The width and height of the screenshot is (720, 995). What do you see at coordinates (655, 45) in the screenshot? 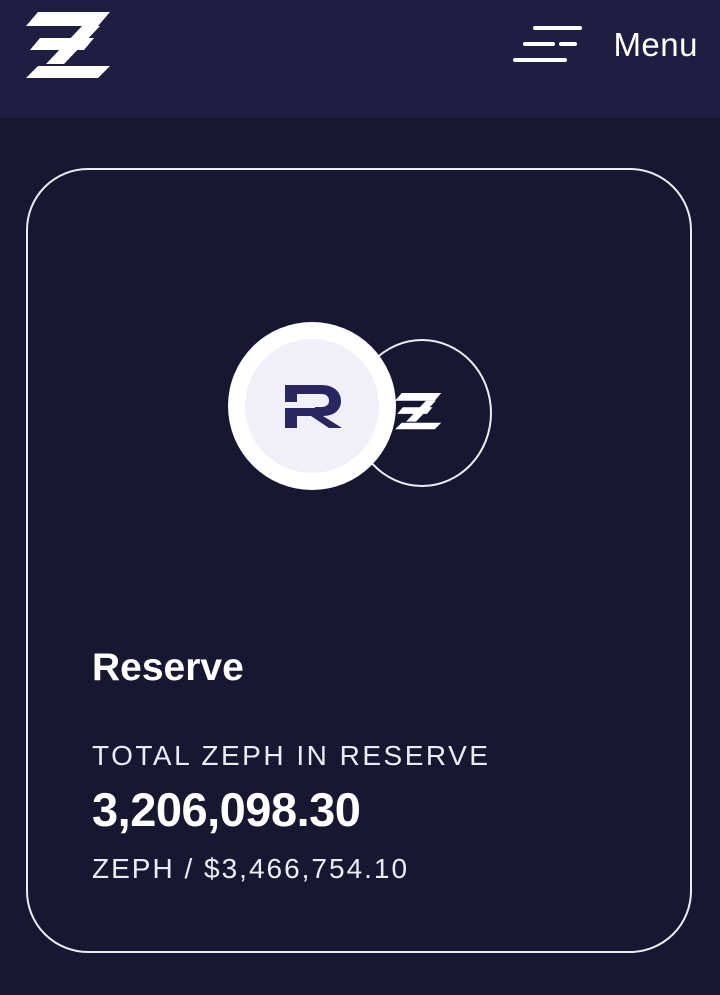
I see `menu-label: Menu` at bounding box center [655, 45].